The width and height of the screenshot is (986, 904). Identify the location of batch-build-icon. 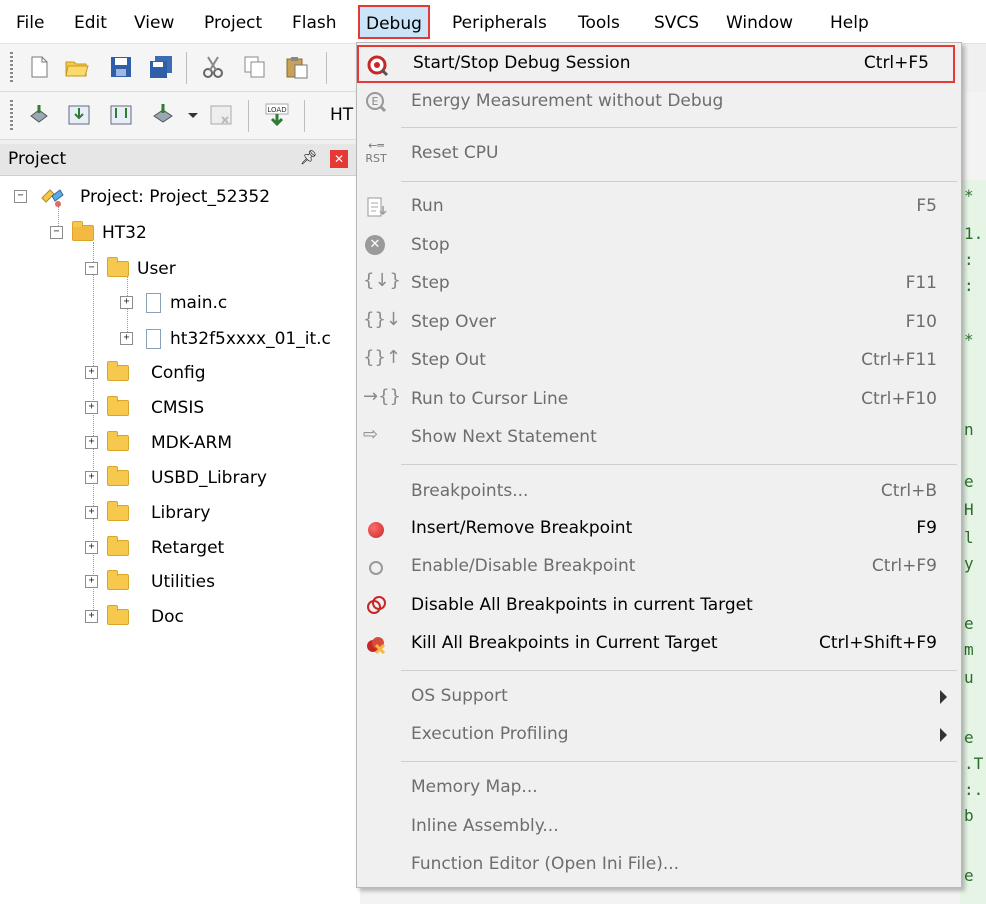
(163, 115).